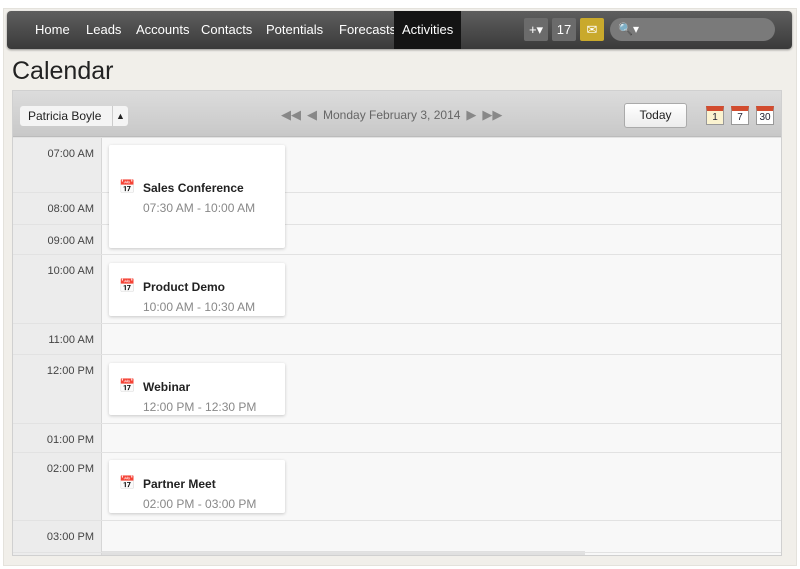 The image size is (800, 569). What do you see at coordinates (312, 115) in the screenshot?
I see `prev-day-icon: ◀` at bounding box center [312, 115].